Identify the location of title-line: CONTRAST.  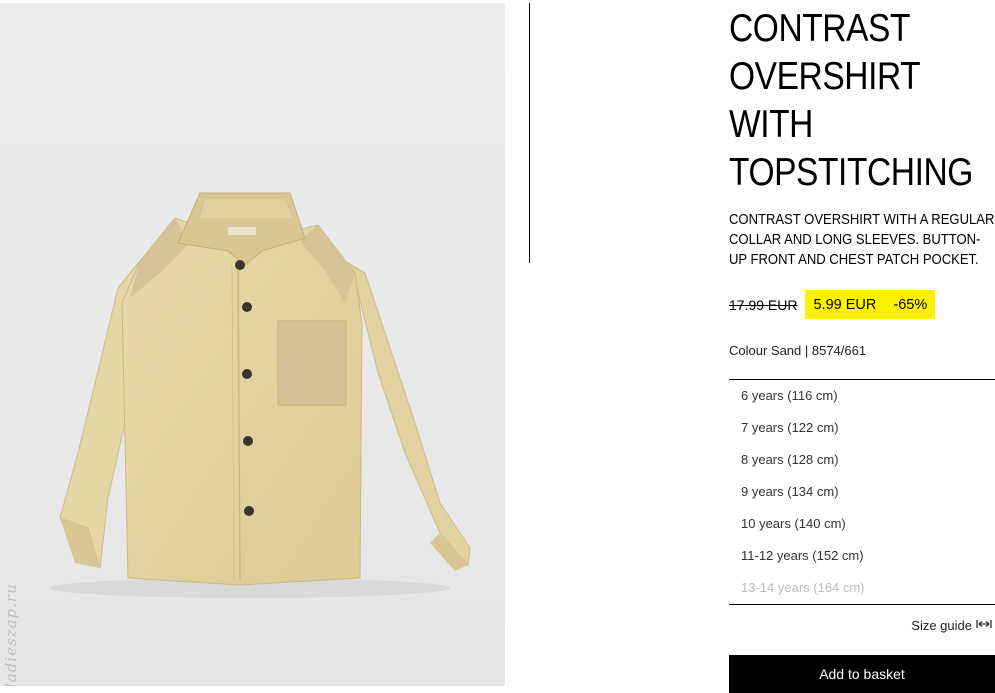
(820, 28).